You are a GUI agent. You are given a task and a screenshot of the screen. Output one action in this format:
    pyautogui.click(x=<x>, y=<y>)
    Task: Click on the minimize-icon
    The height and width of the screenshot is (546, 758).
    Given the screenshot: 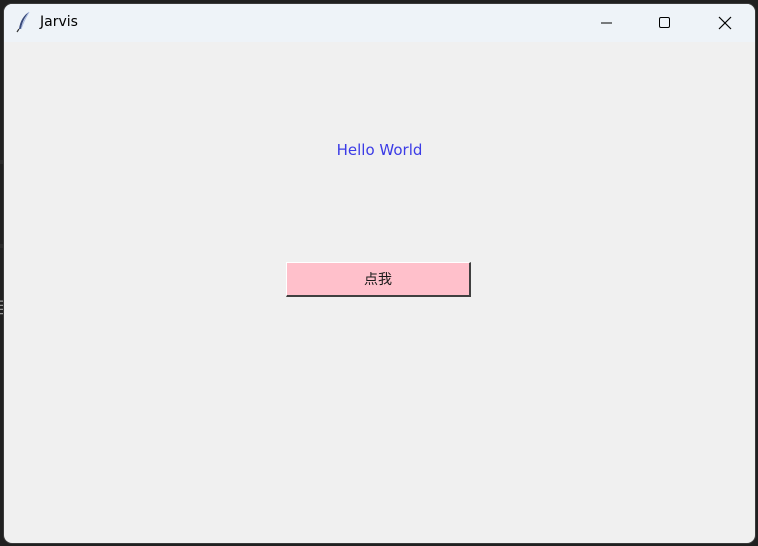 What is the action you would take?
    pyautogui.click(x=606, y=23)
    